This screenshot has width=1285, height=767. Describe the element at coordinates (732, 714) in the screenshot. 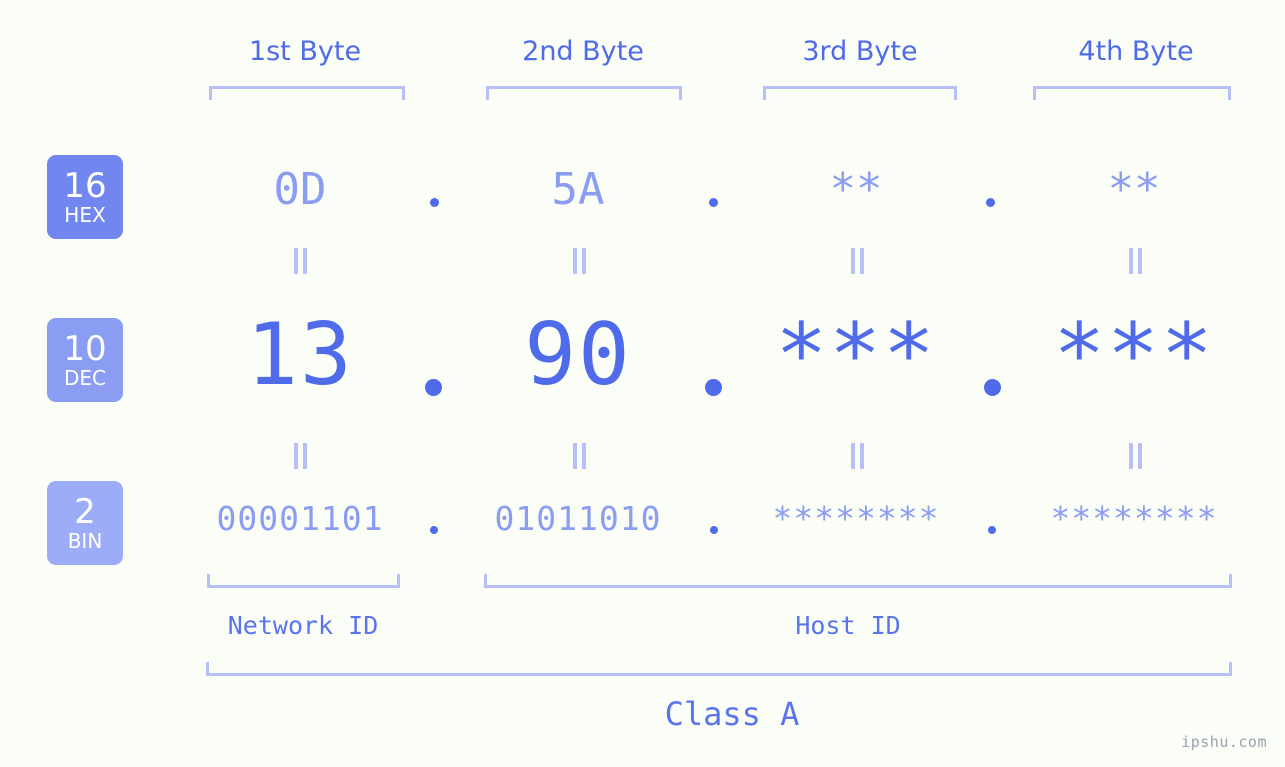

I see `class-label: Class A` at that location.